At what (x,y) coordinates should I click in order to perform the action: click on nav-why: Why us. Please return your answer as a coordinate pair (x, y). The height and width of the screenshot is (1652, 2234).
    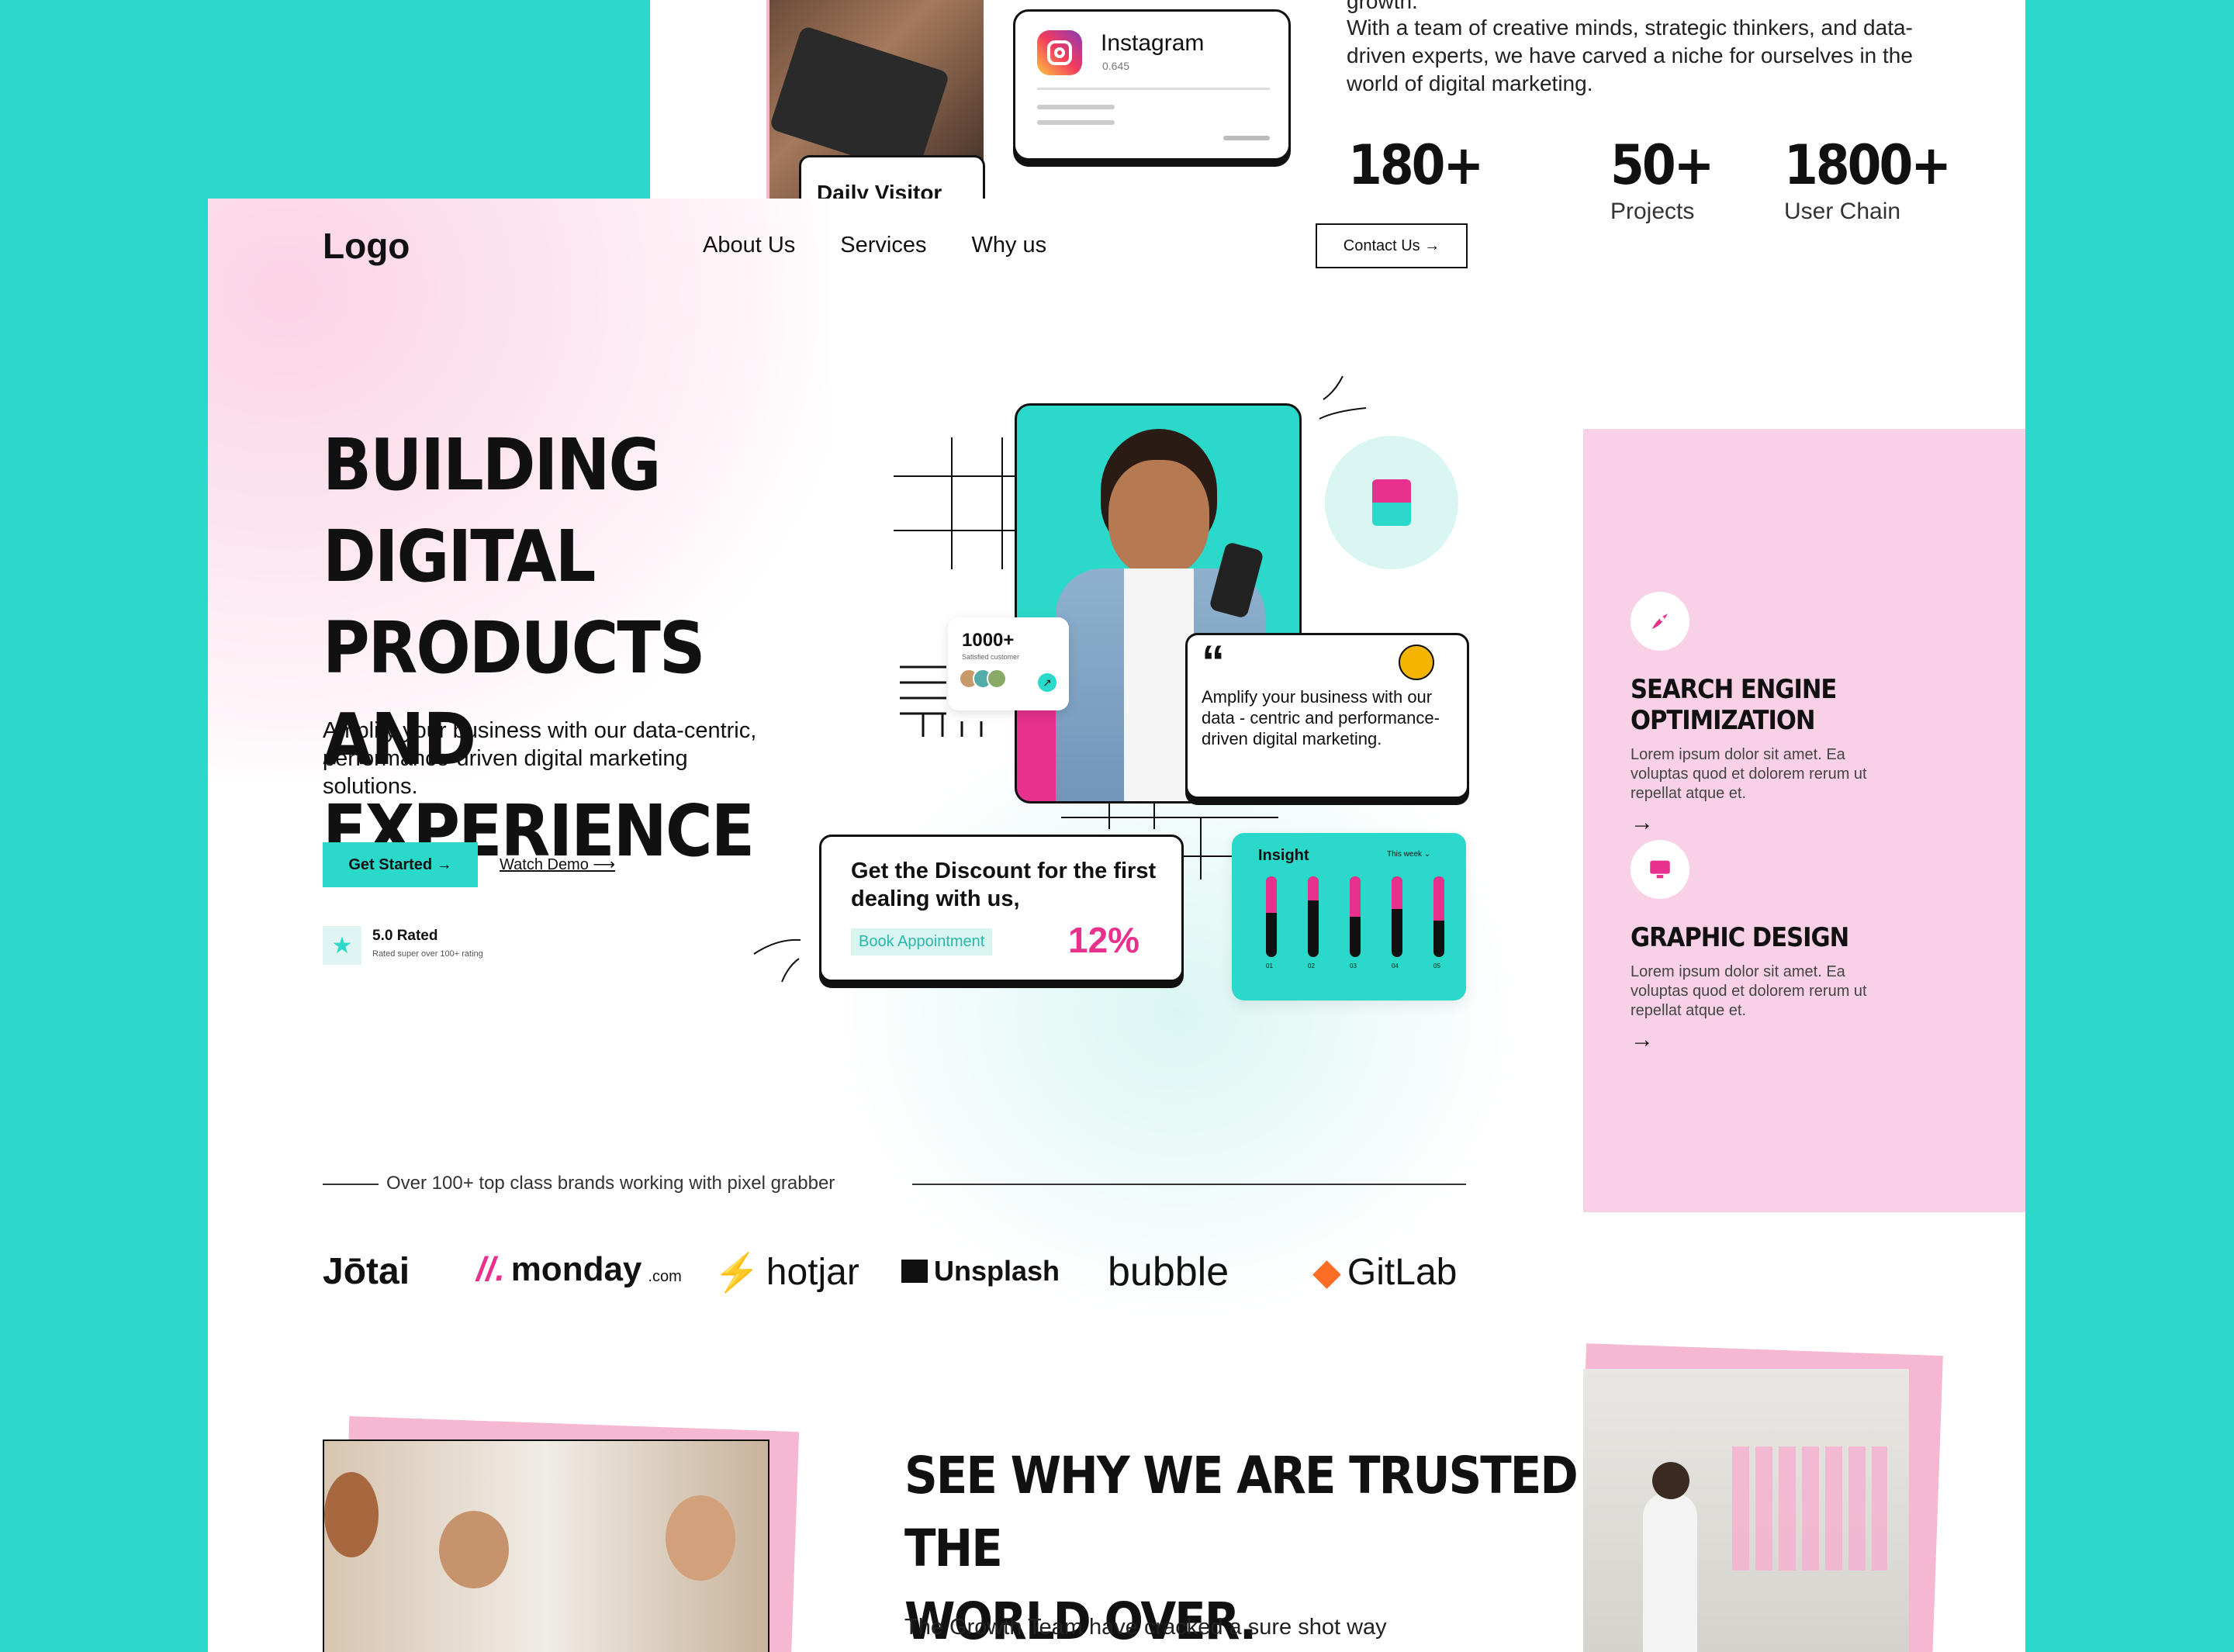
    Looking at the image, I should click on (1009, 246).